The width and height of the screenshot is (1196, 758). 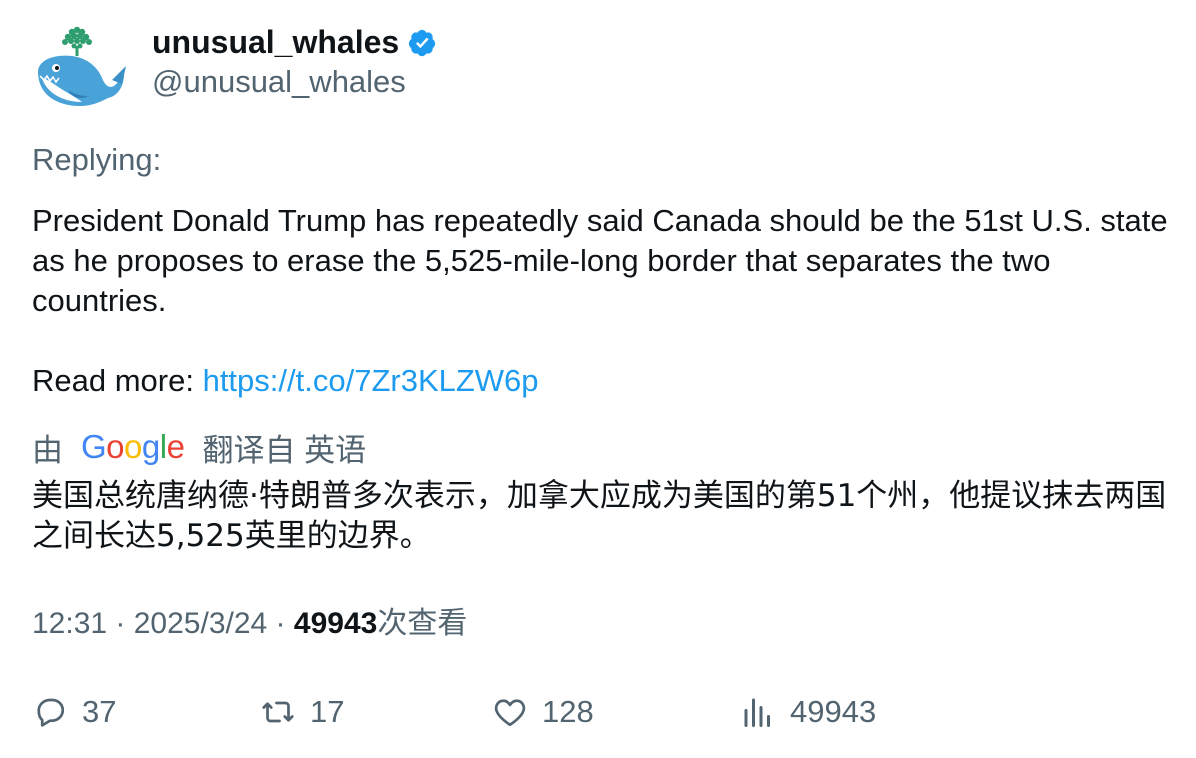 I want to click on views-button: 49943, so click(x=808, y=712).